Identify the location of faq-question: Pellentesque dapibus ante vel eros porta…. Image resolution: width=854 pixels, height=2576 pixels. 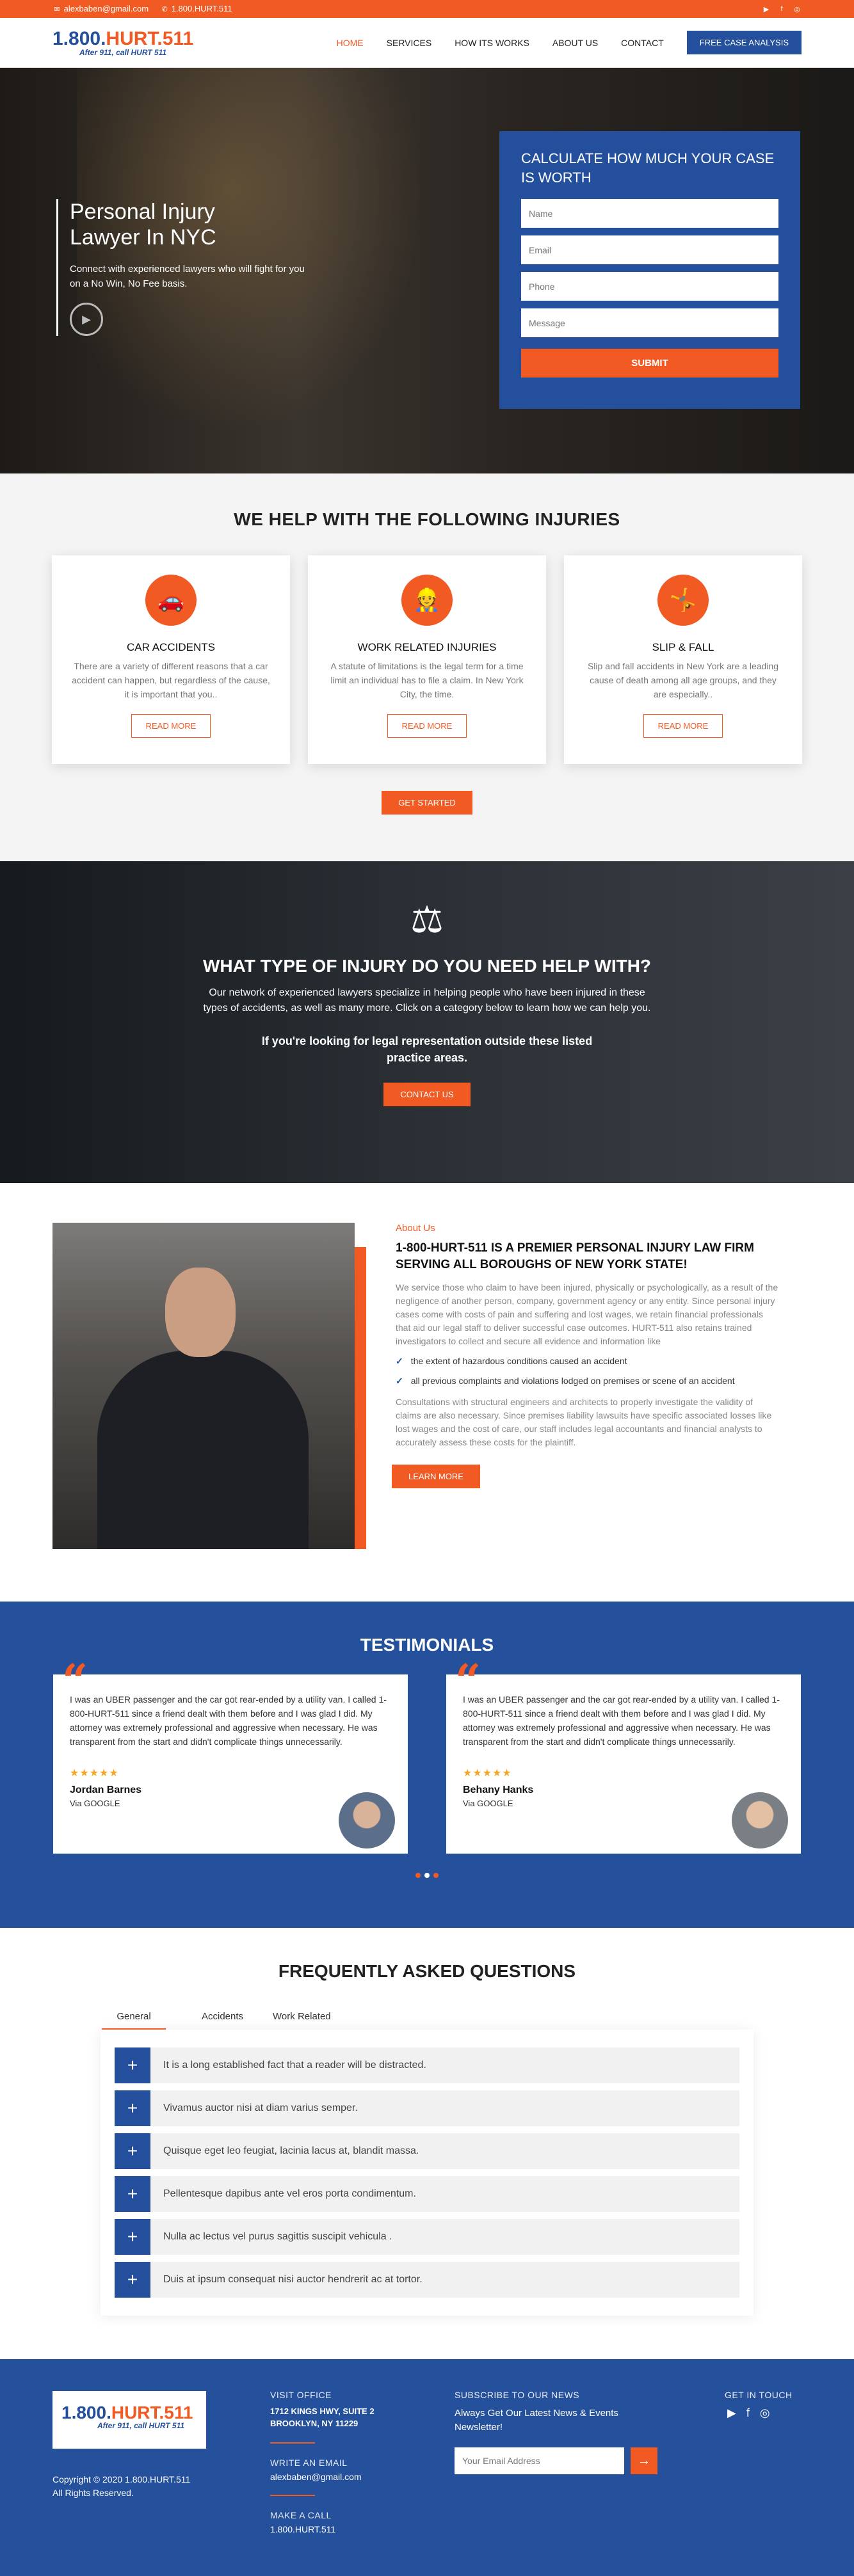
(289, 2193).